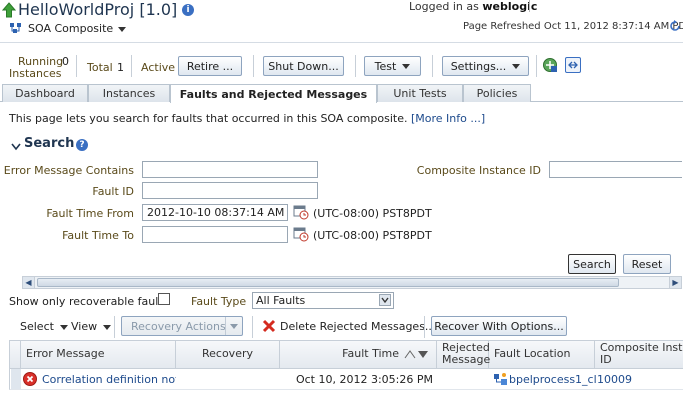  What do you see at coordinates (420, 93) in the screenshot?
I see `tab-unit-tests: Unit Tests` at bounding box center [420, 93].